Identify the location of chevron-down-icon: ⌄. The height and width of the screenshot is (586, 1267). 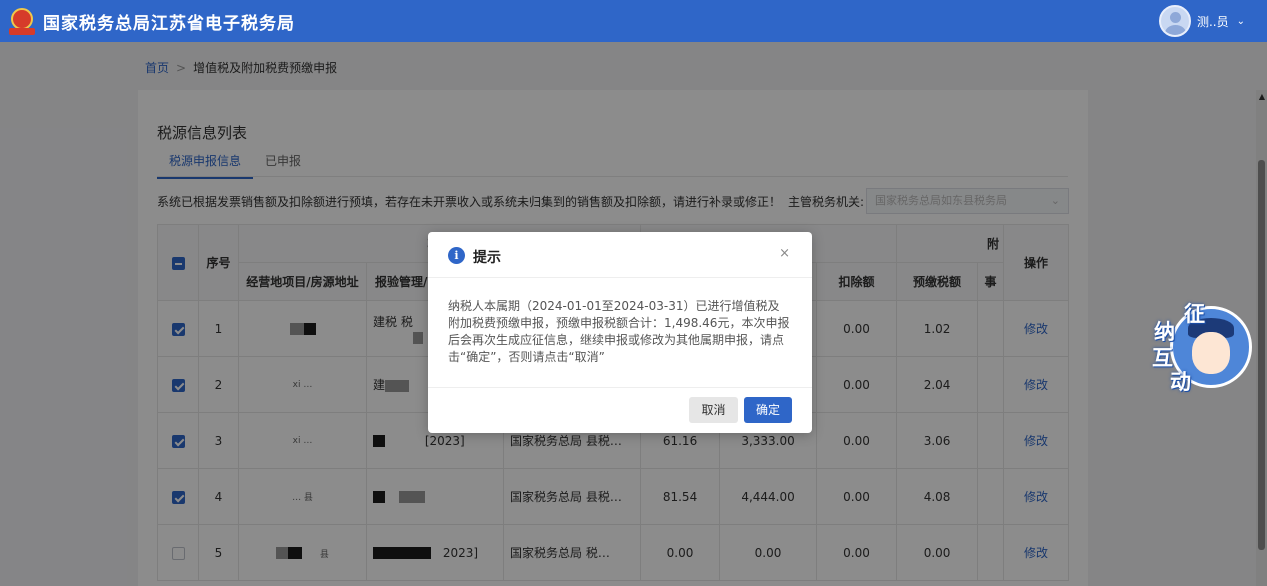
(1241, 21).